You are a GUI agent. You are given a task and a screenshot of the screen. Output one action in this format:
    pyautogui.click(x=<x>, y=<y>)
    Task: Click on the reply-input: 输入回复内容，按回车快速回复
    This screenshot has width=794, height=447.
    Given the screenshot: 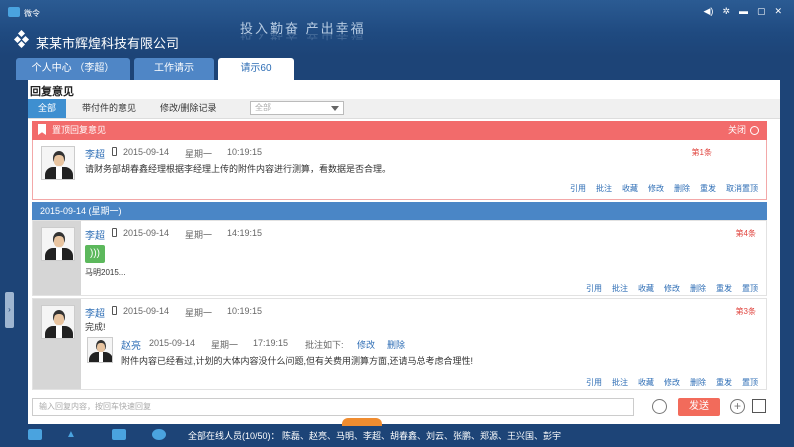 What is the action you would take?
    pyautogui.click(x=333, y=407)
    